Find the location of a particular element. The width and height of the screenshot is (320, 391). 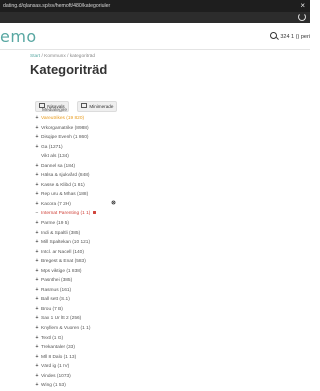

tree-item: + Parme (19 5) is located at coordinates (65, 224).